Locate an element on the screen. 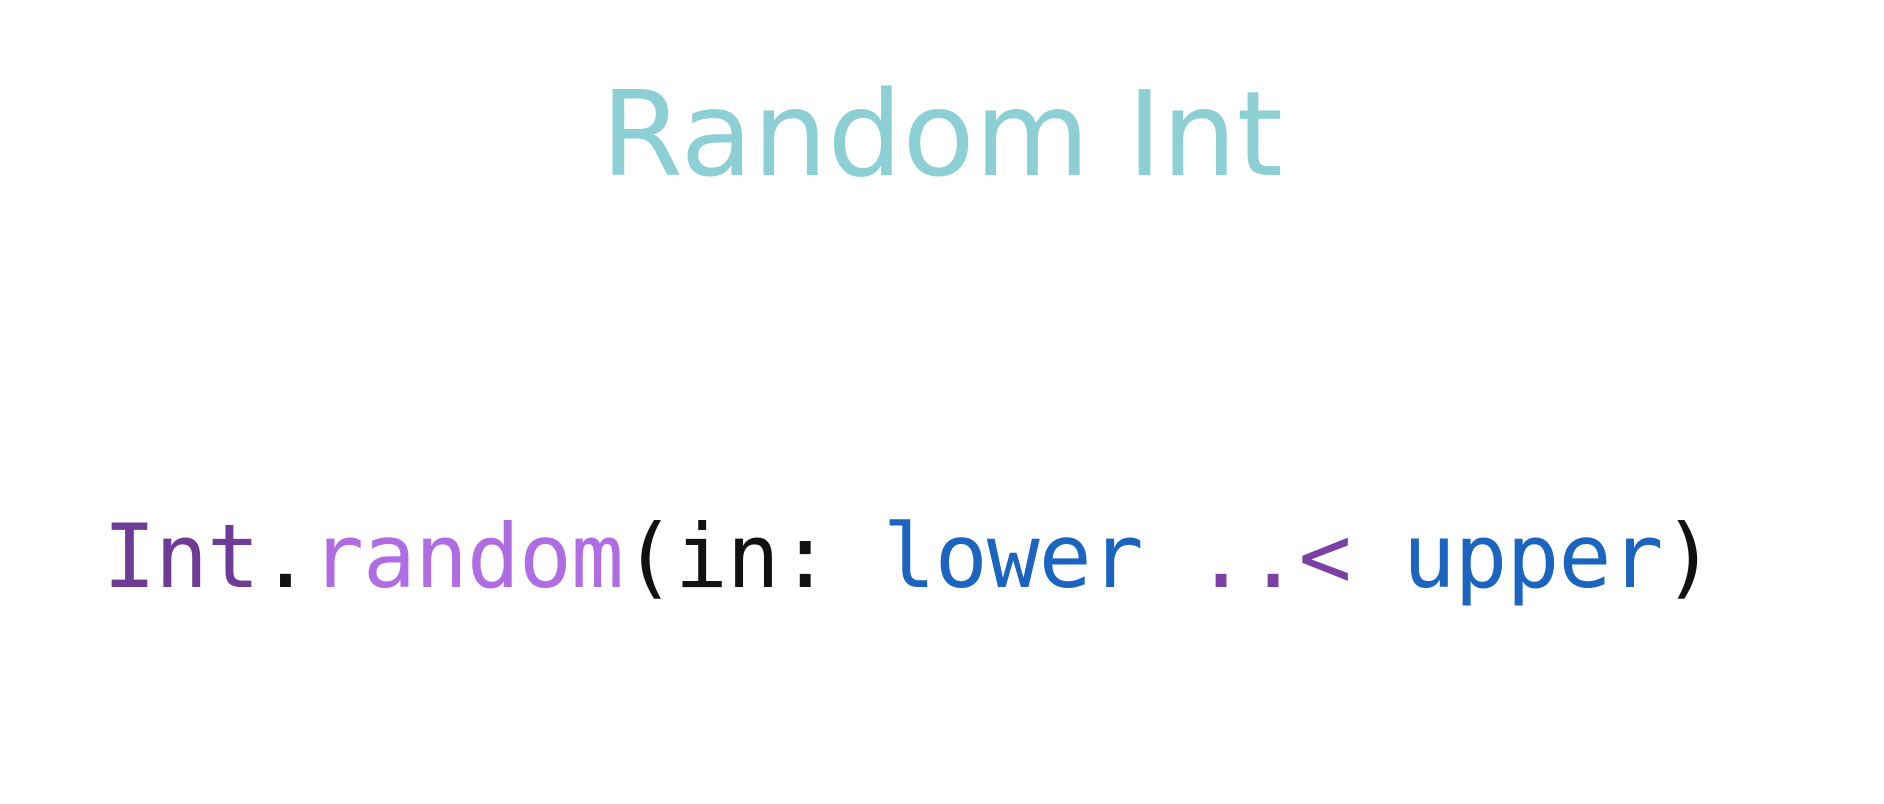  code-label-in: in is located at coordinates (727, 556).